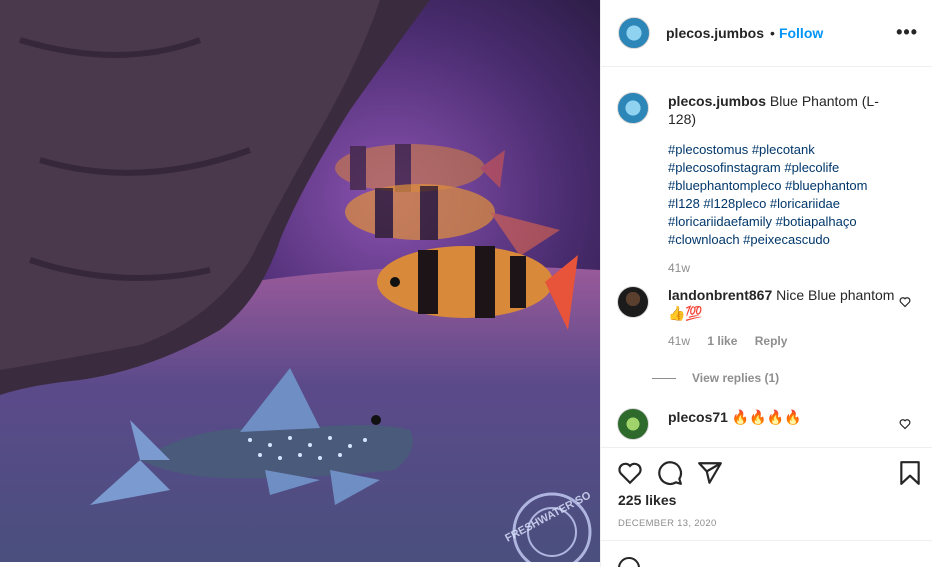 The image size is (932, 567). Describe the element at coordinates (717, 101) in the screenshot. I see `caption-username: plecos.jumbos` at that location.